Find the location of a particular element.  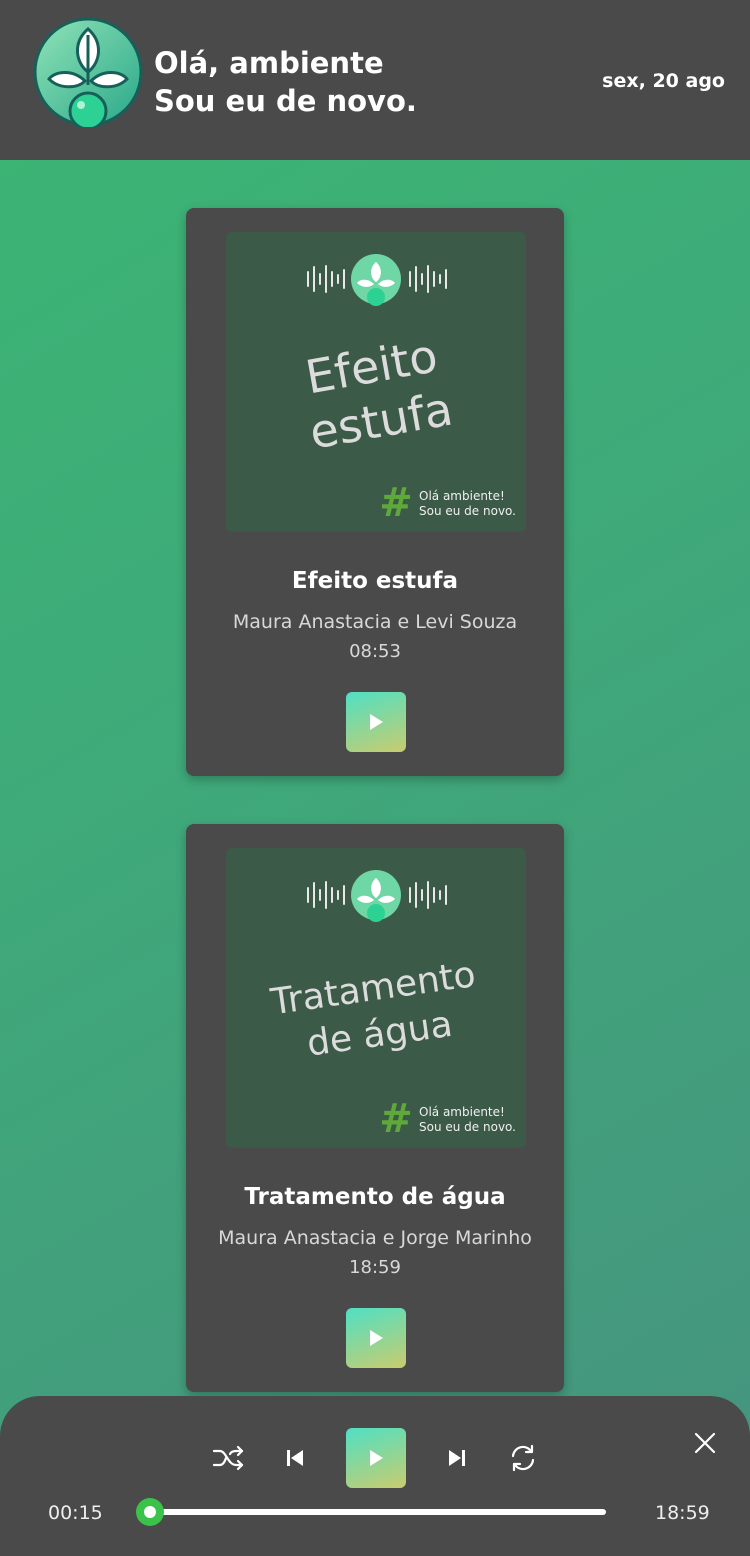

repeat-button is located at coordinates (523, 1458).